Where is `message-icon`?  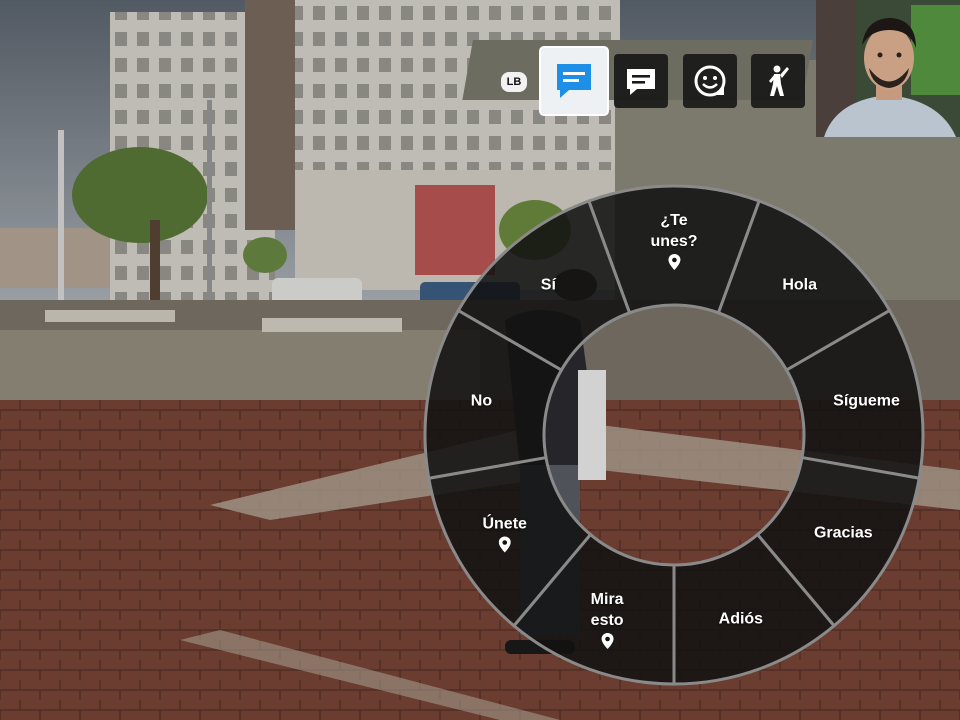
message-icon is located at coordinates (641, 82).